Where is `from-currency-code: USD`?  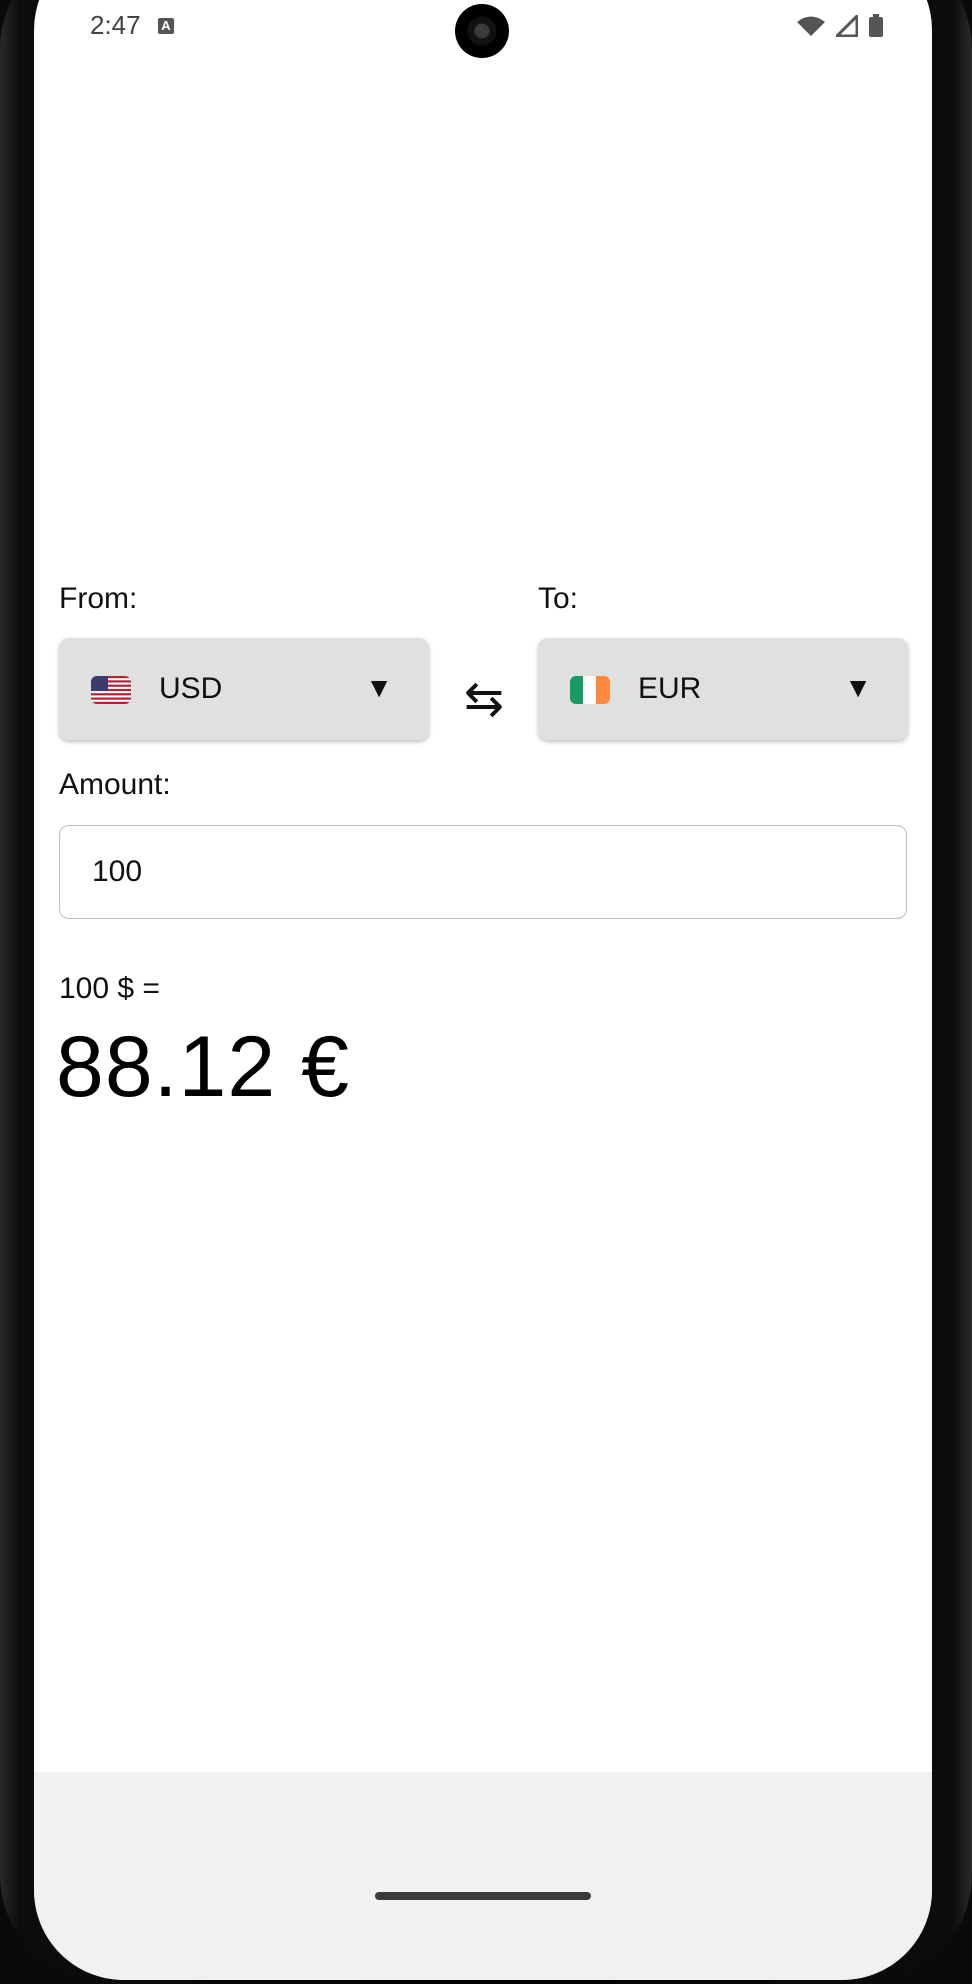
from-currency-code: USD is located at coordinates (191, 688).